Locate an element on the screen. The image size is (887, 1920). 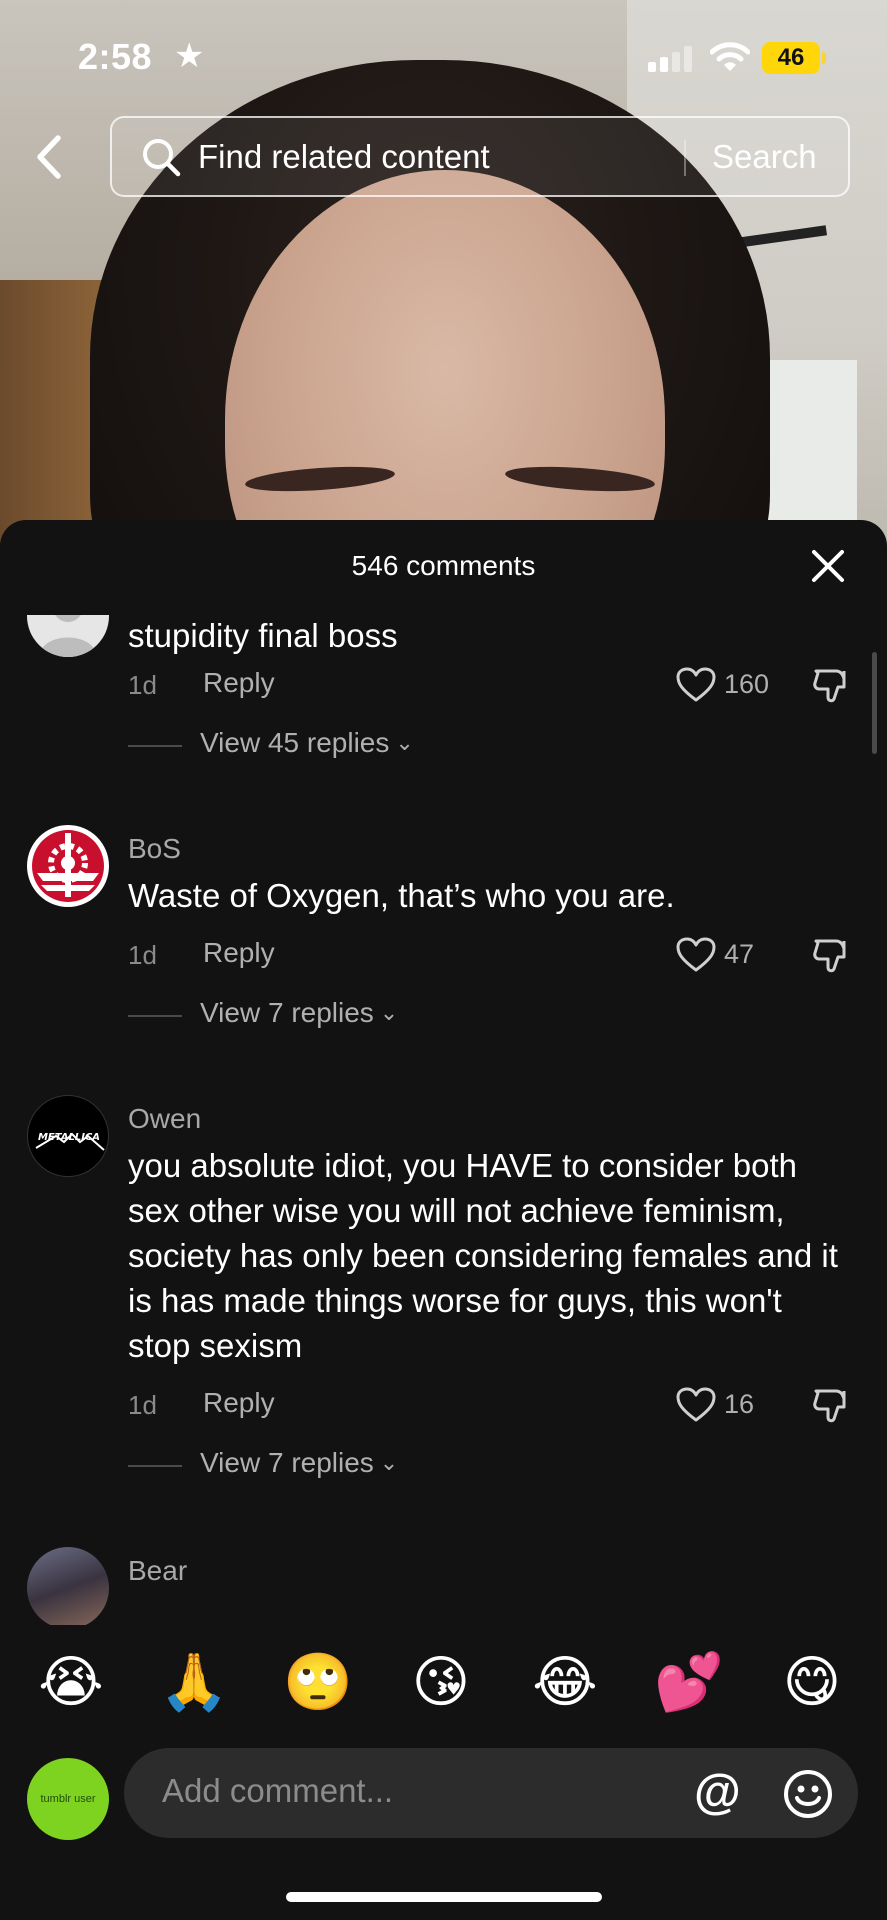
comment-author: Owen is located at coordinates (164, 1119).